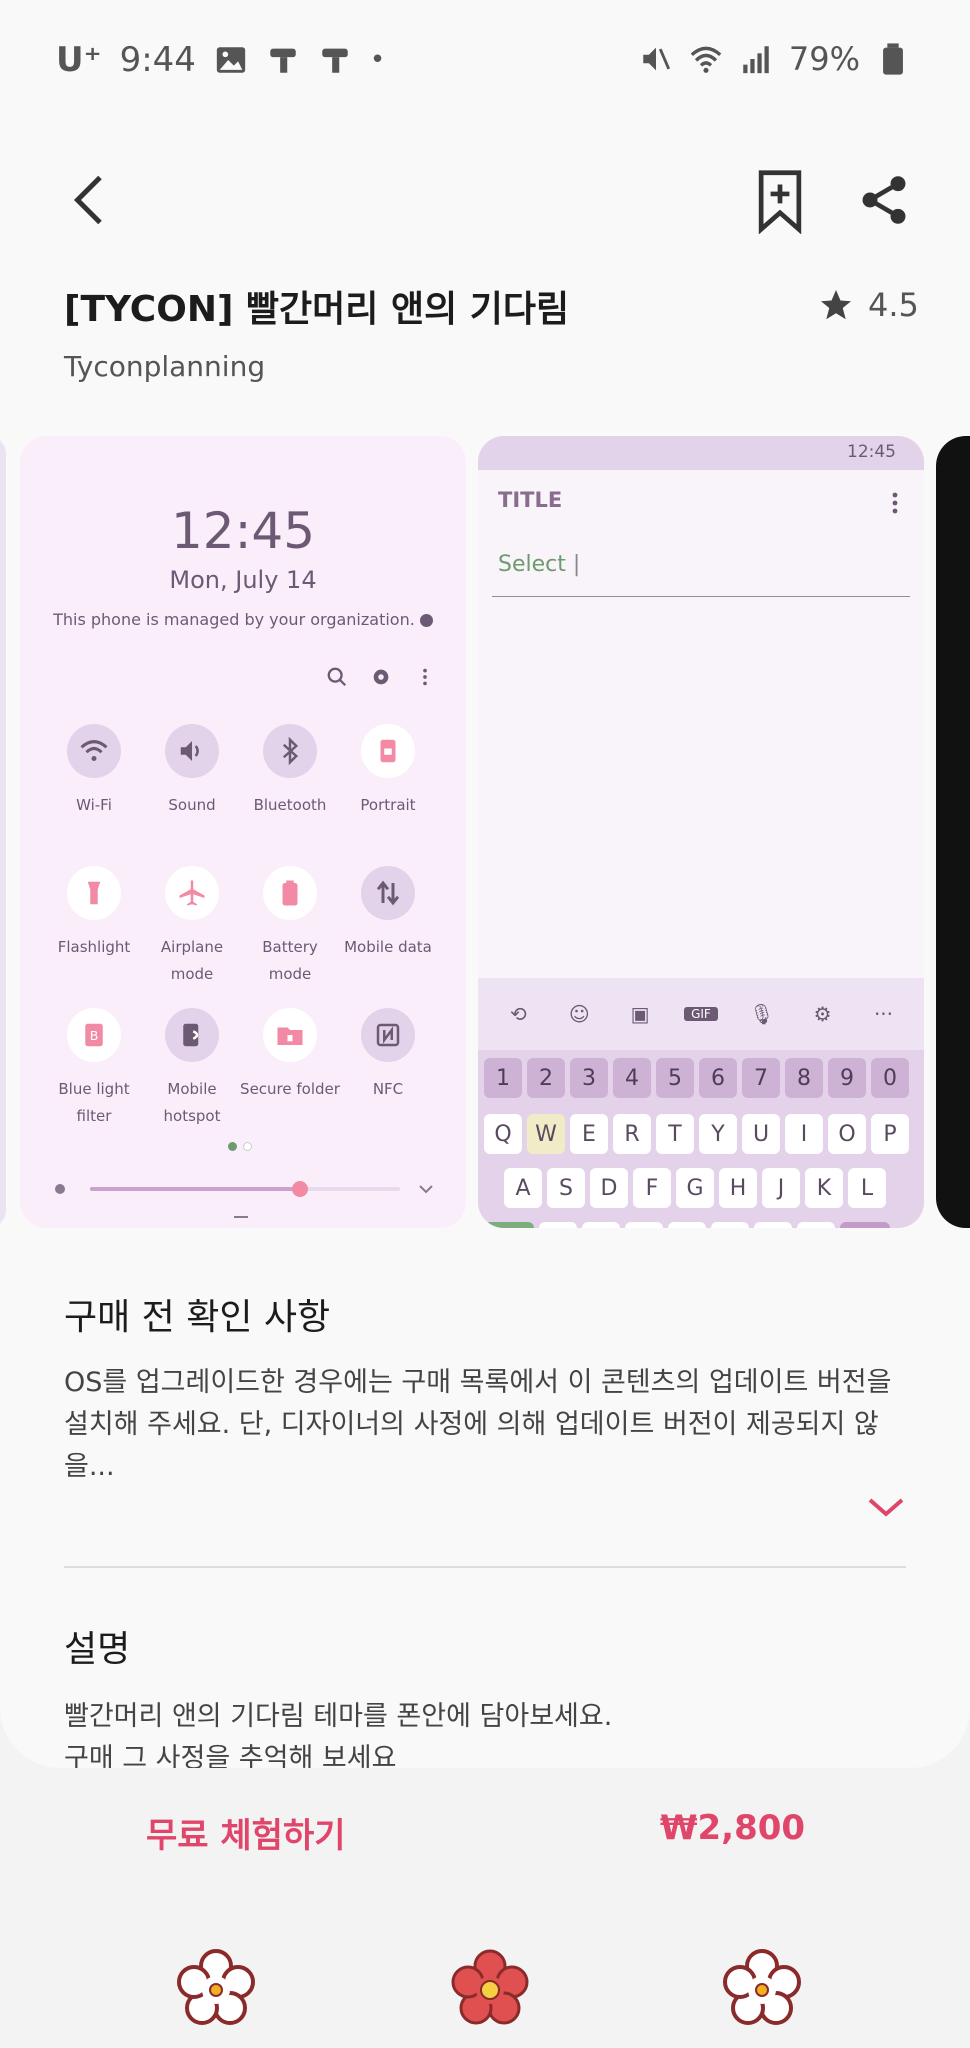 Image resolution: width=970 pixels, height=2048 pixels. I want to click on tile-bluetooth: Bluetooth, so click(290, 771).